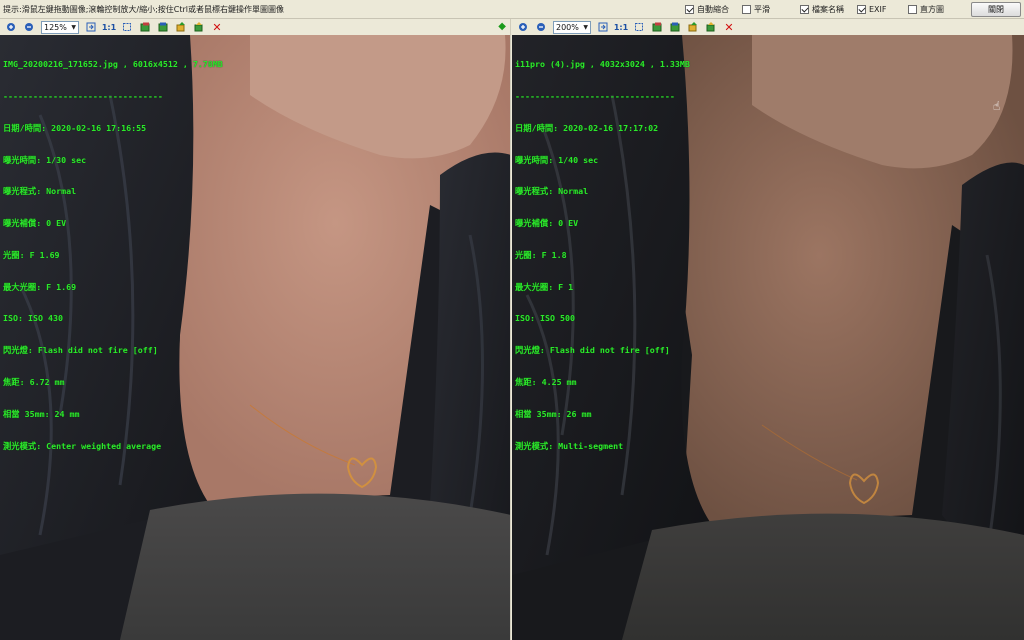 Image resolution: width=1024 pixels, height=640 pixels. Describe the element at coordinates (569, 445) in the screenshot. I see `right-exif-metering-mode: 測光模式: Multi-segment` at that location.